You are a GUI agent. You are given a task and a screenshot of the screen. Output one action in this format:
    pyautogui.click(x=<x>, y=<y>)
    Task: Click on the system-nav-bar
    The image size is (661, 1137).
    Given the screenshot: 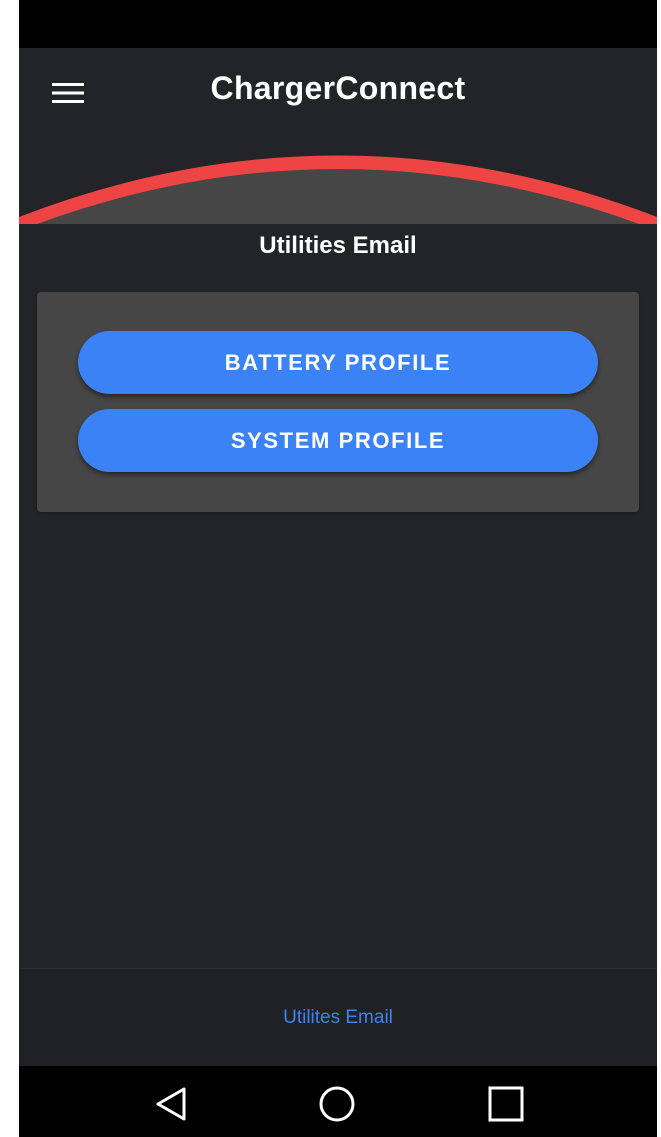 What is the action you would take?
    pyautogui.click(x=338, y=1101)
    